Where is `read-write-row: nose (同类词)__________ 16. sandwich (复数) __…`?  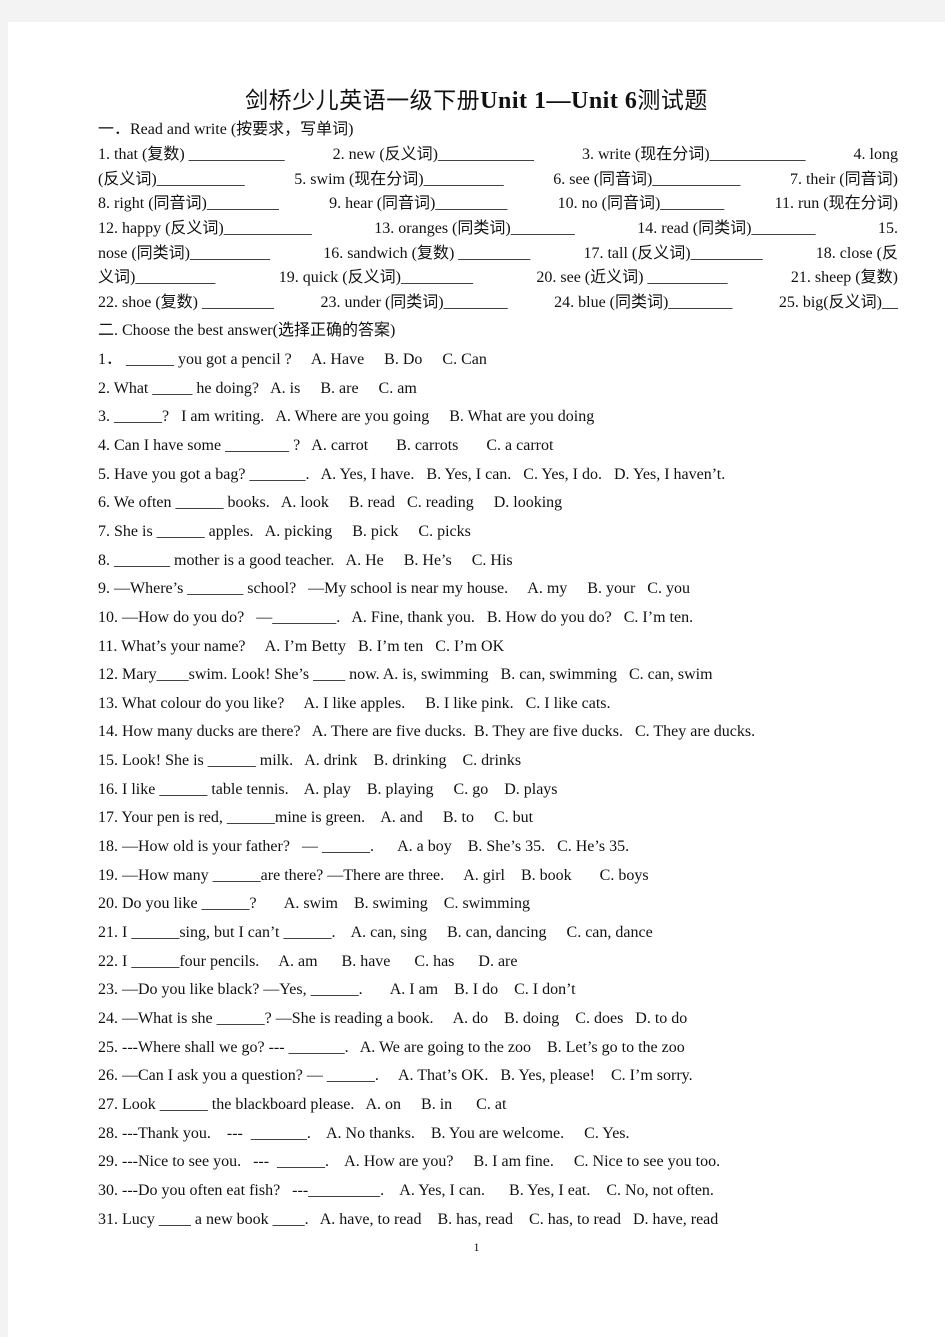 read-write-row: nose (同类词)__________ 16. sandwich (复数) __… is located at coordinates (498, 254).